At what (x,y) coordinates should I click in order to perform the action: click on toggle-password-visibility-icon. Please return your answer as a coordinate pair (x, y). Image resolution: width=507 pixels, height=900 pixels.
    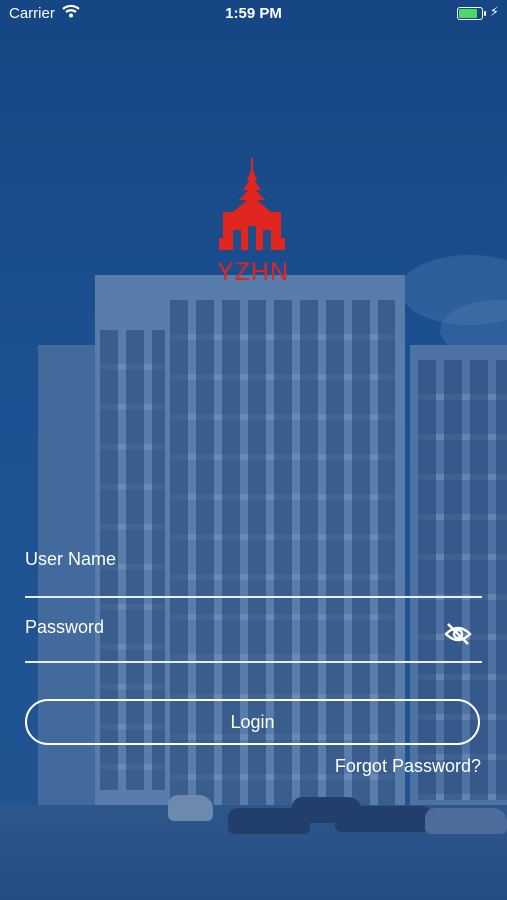
    Looking at the image, I should click on (458, 636).